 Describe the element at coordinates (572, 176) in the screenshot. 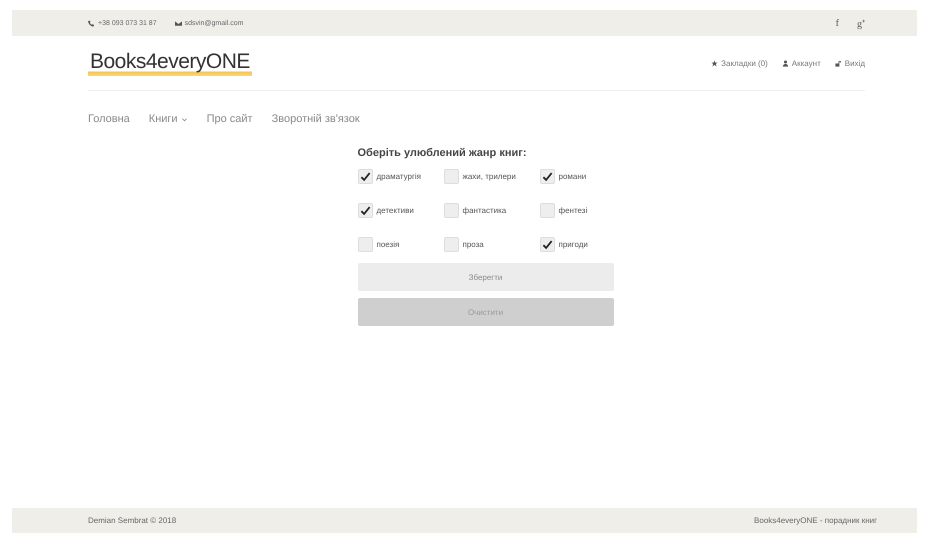

I see `checkbox-label: романи` at that location.